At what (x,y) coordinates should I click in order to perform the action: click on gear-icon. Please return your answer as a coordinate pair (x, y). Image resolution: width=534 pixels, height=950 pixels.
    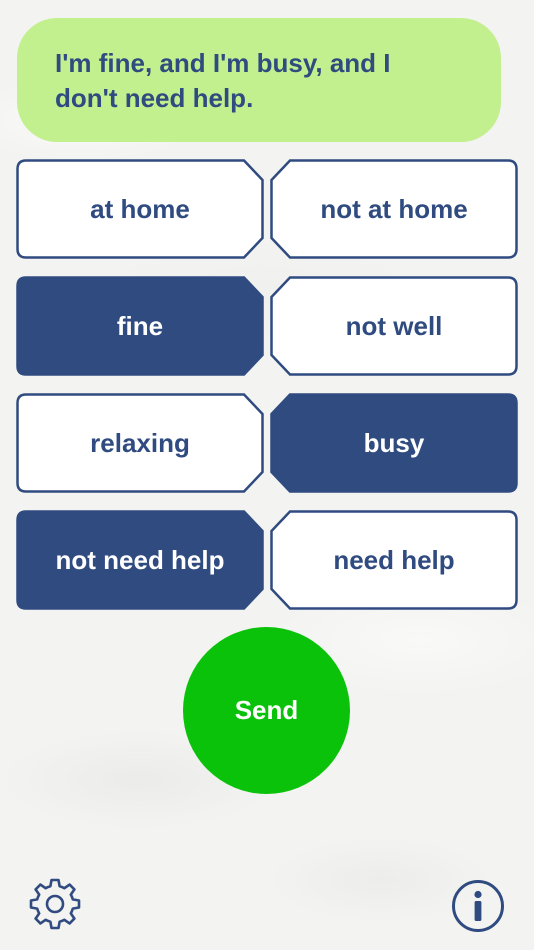
    Looking at the image, I should click on (55, 904).